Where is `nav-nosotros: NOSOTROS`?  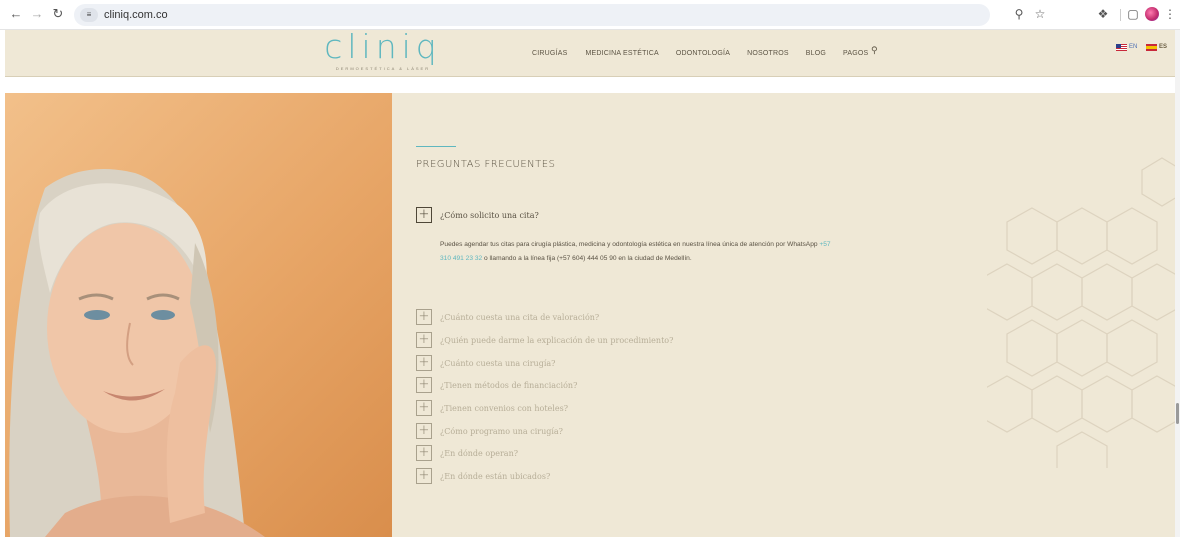
nav-nosotros: NOSOTROS is located at coordinates (768, 54).